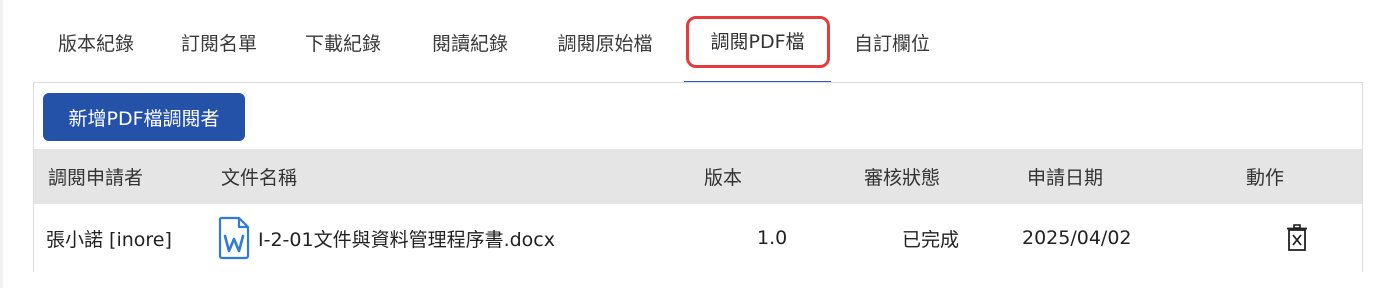 The height and width of the screenshot is (288, 1400). I want to click on document-name-text: I-2-01文件與資料管理程序書.docx, so click(406, 239).